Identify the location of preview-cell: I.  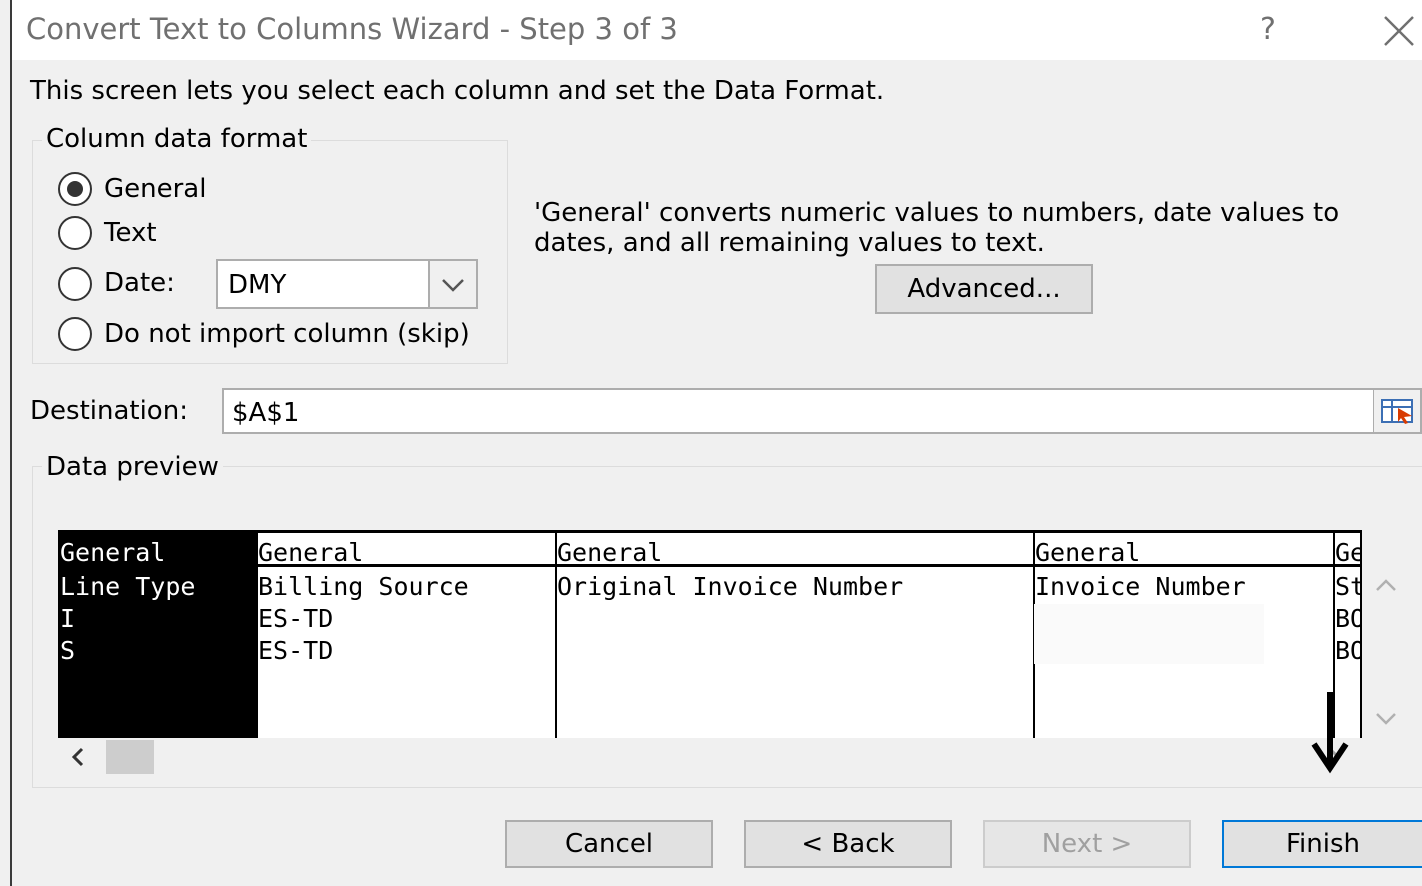
(68, 618).